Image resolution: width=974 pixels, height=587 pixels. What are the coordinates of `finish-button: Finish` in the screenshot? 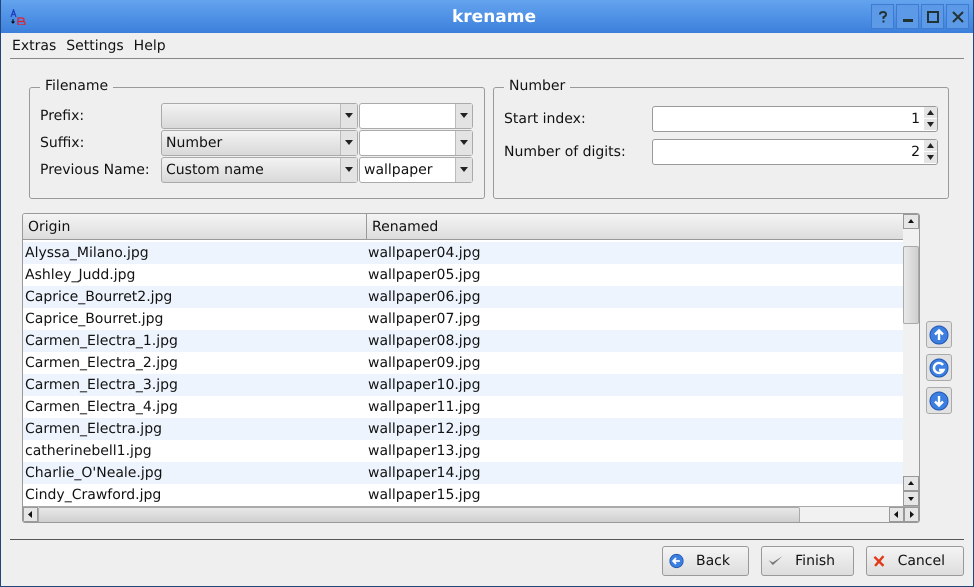 It's located at (807, 561).